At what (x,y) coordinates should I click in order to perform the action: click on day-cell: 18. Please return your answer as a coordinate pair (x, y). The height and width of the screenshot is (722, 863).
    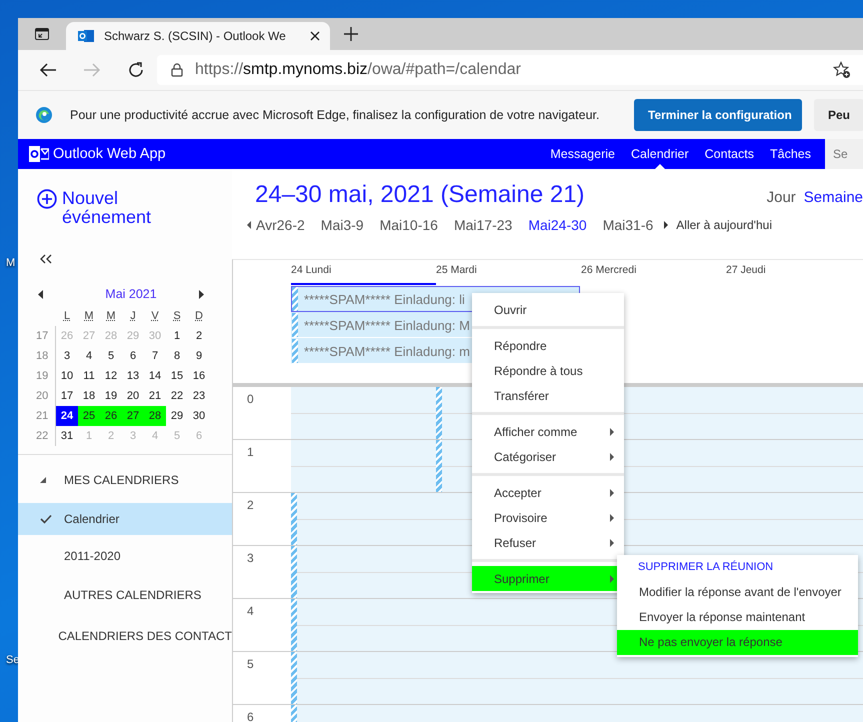
    Looking at the image, I should click on (89, 396).